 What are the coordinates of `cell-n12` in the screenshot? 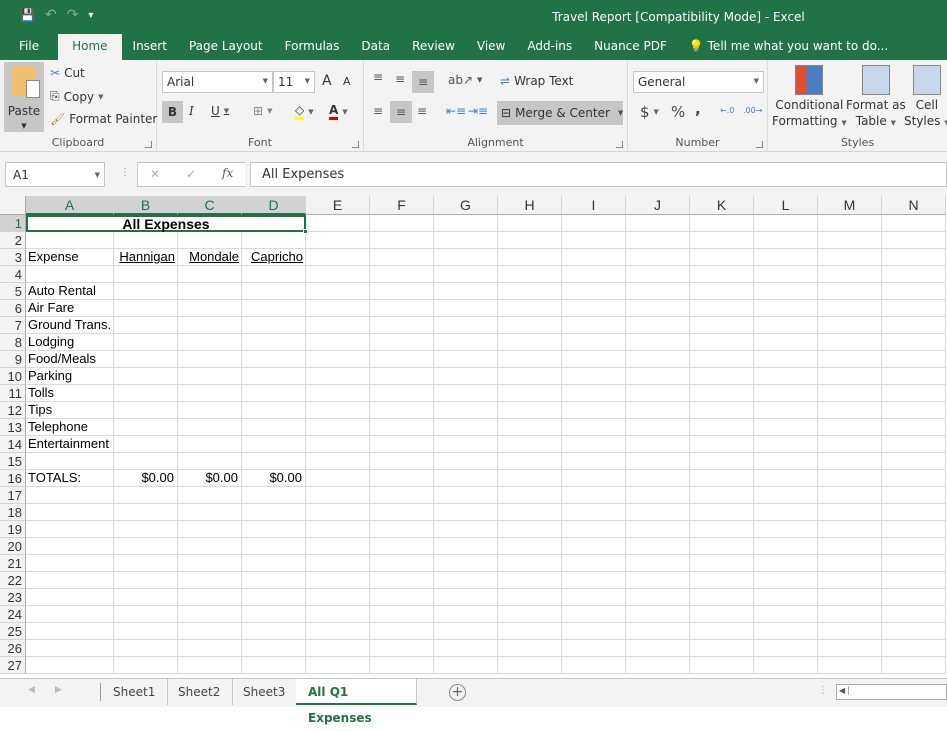 It's located at (914, 410).